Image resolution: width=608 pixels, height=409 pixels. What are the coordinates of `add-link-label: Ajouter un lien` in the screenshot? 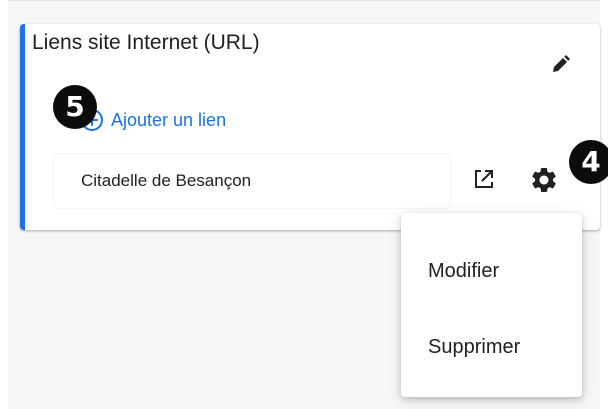 It's located at (169, 119).